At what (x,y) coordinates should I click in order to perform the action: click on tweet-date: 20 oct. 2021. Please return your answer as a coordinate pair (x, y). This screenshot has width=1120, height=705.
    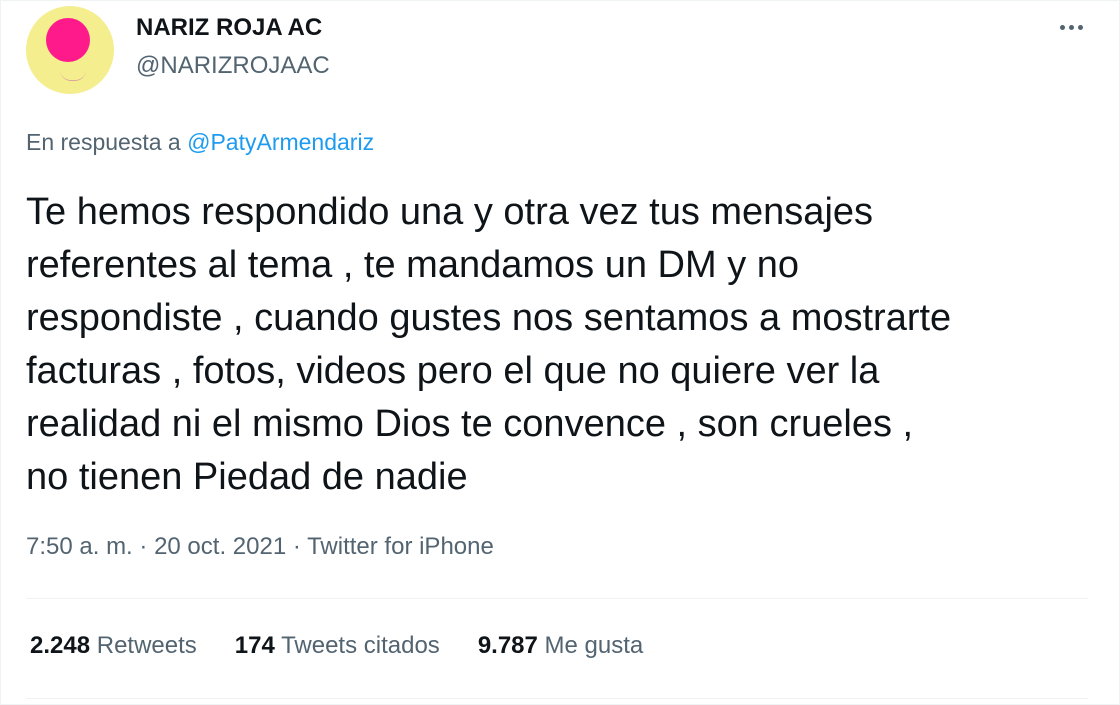
    Looking at the image, I should click on (220, 546).